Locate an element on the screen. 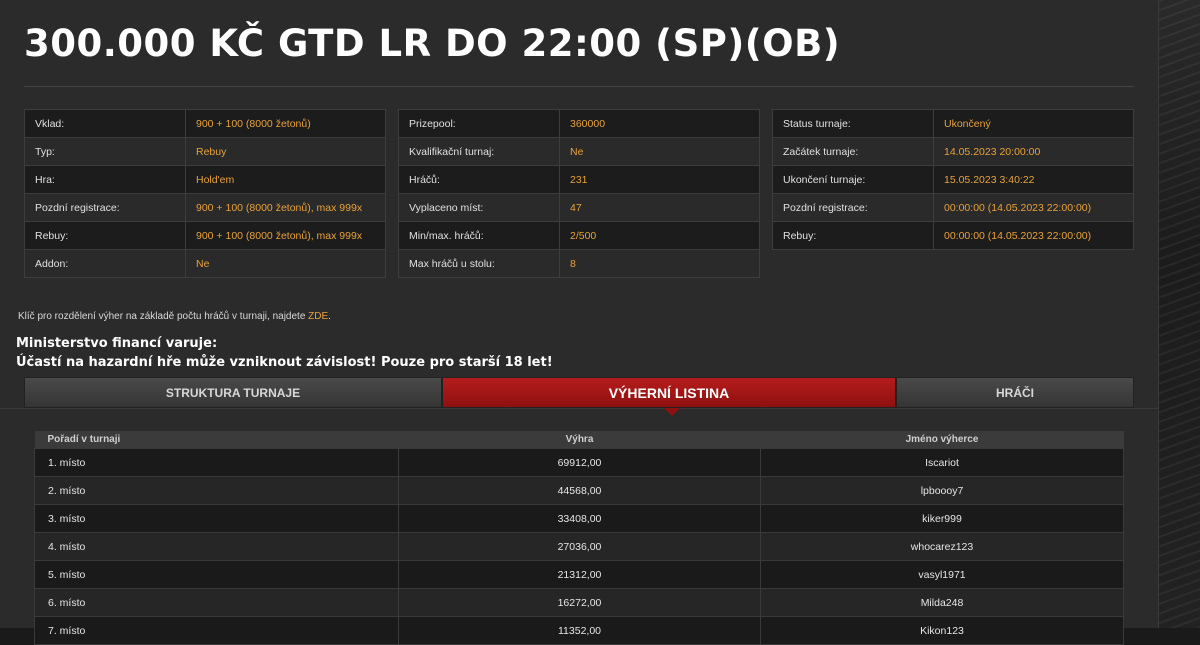  winner-name-cell: Milda248 is located at coordinates (942, 602).